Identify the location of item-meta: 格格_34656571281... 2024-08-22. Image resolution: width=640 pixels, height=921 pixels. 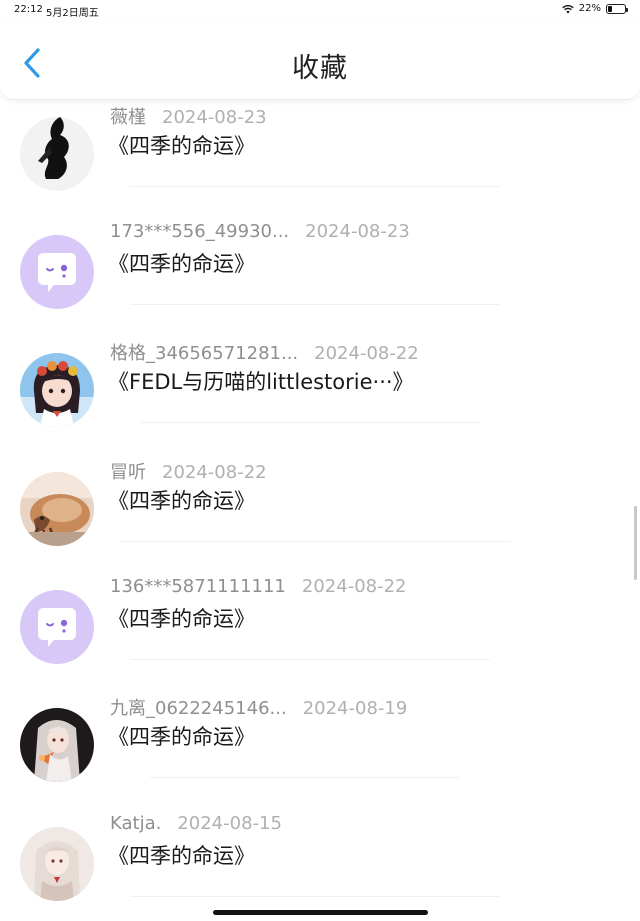
(264, 352).